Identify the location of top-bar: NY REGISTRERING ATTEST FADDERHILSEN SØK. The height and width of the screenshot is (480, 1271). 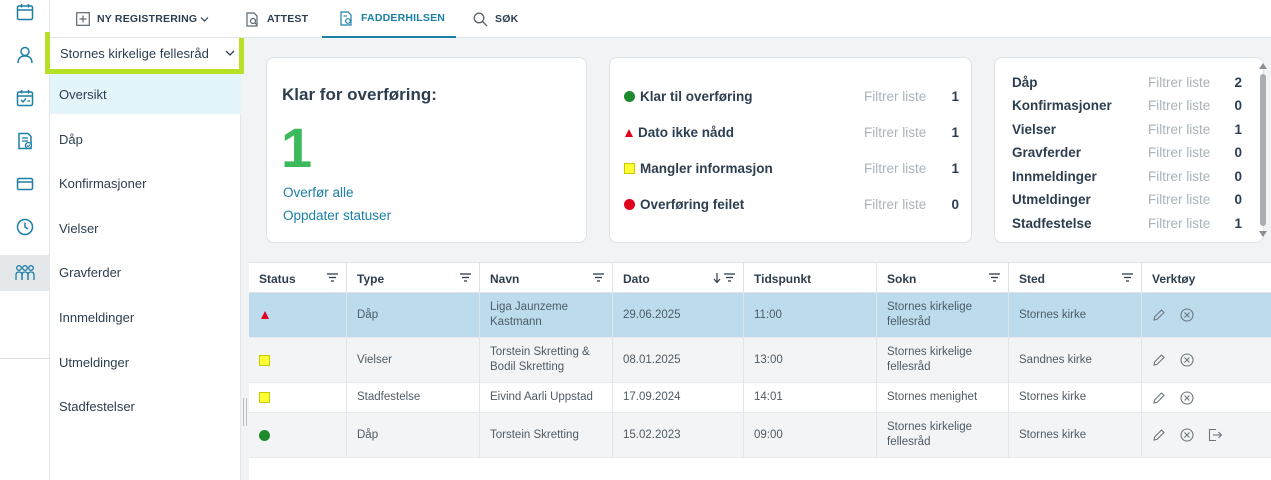
(660, 19).